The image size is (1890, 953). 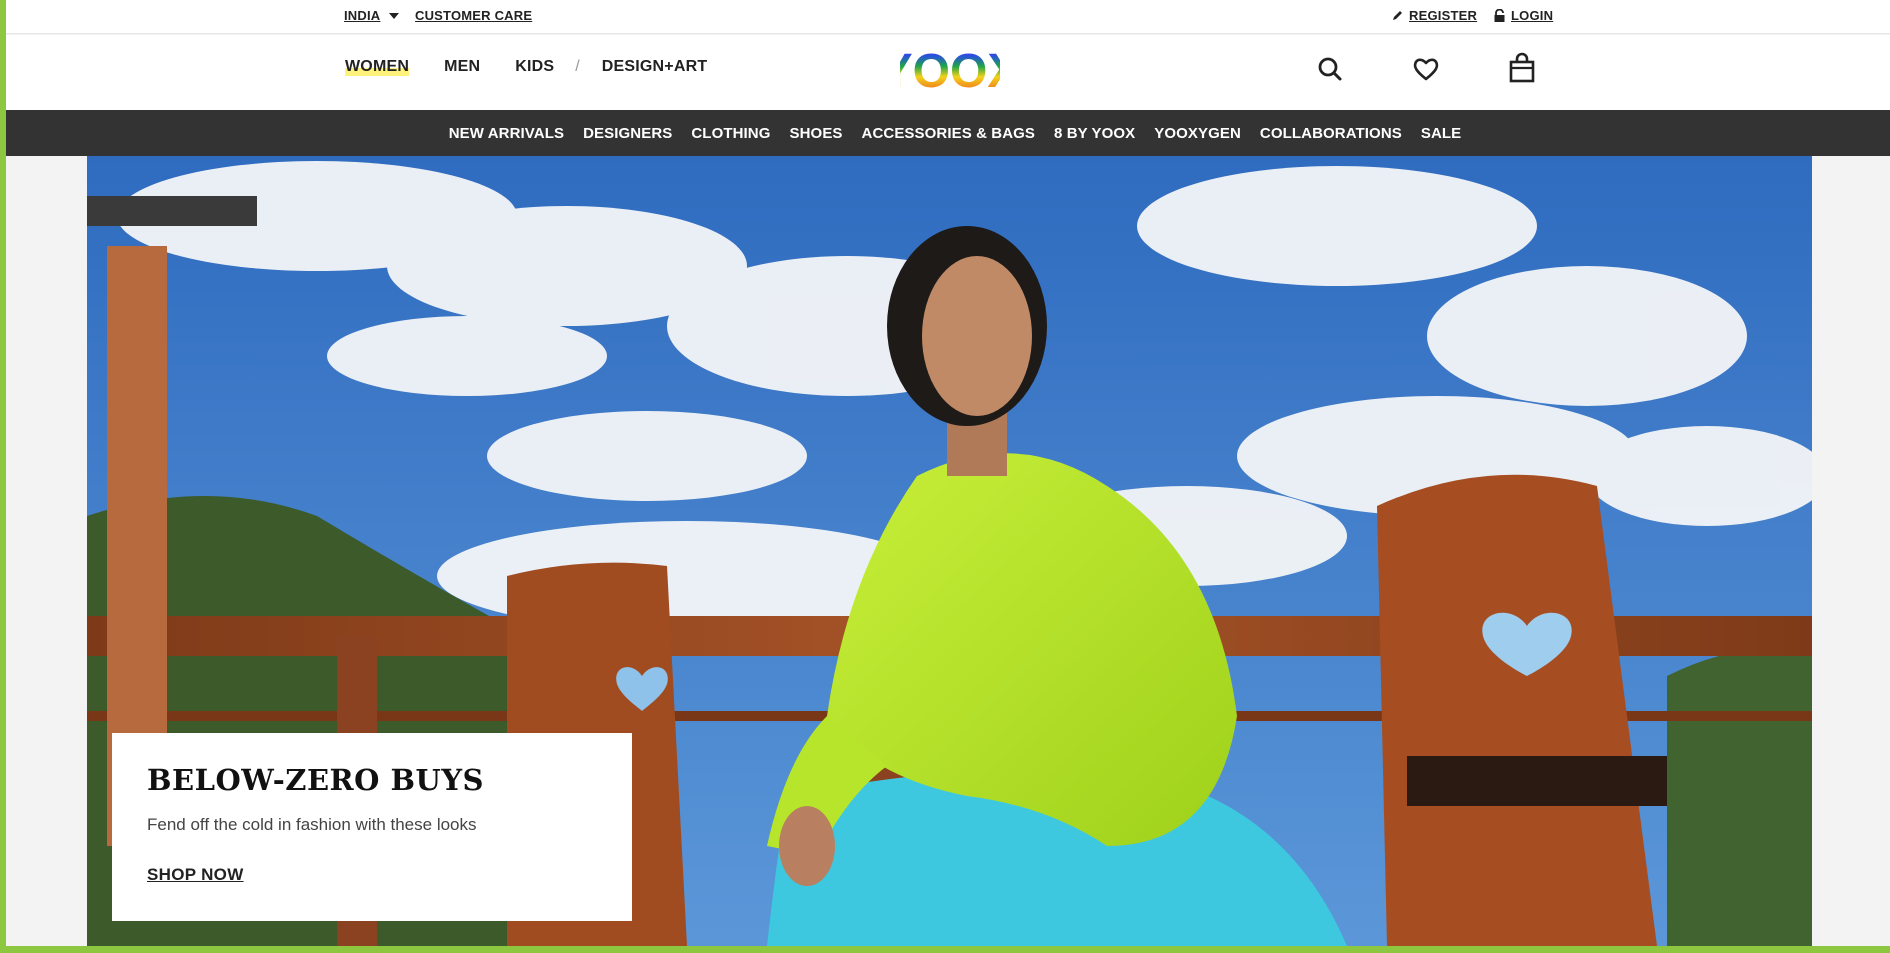 What do you see at coordinates (394, 15) in the screenshot?
I see `chevron-down-icon` at bounding box center [394, 15].